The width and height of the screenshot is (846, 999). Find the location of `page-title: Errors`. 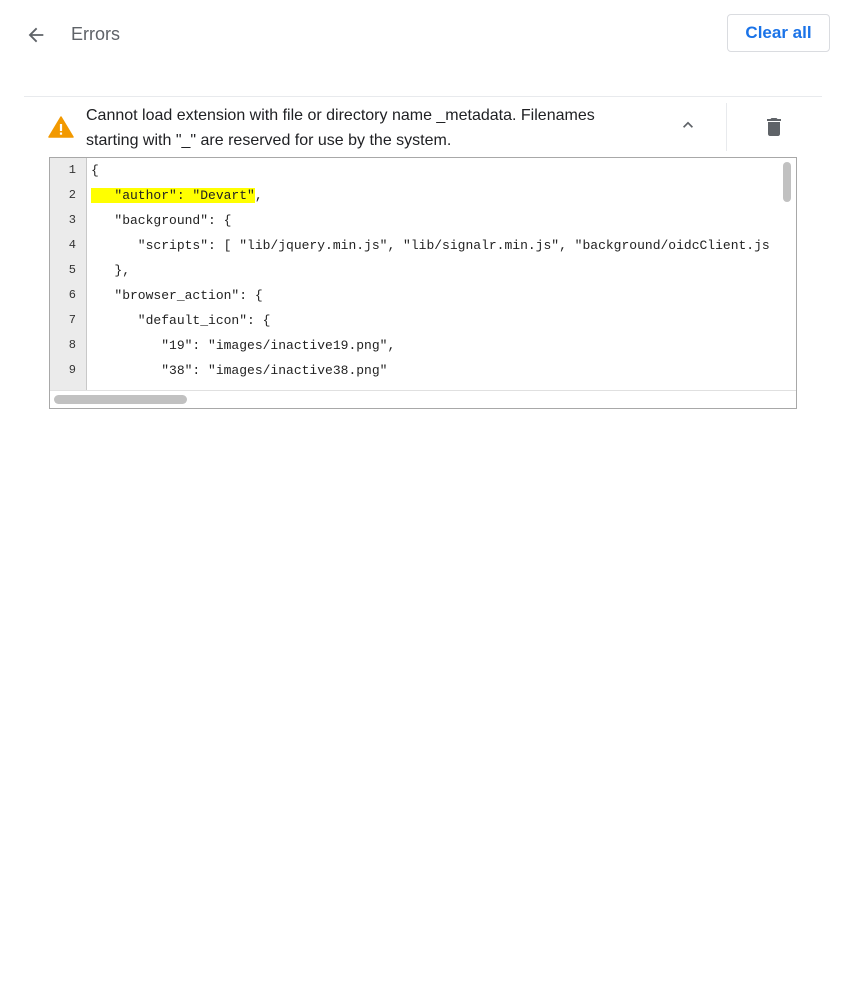

page-title: Errors is located at coordinates (95, 34).